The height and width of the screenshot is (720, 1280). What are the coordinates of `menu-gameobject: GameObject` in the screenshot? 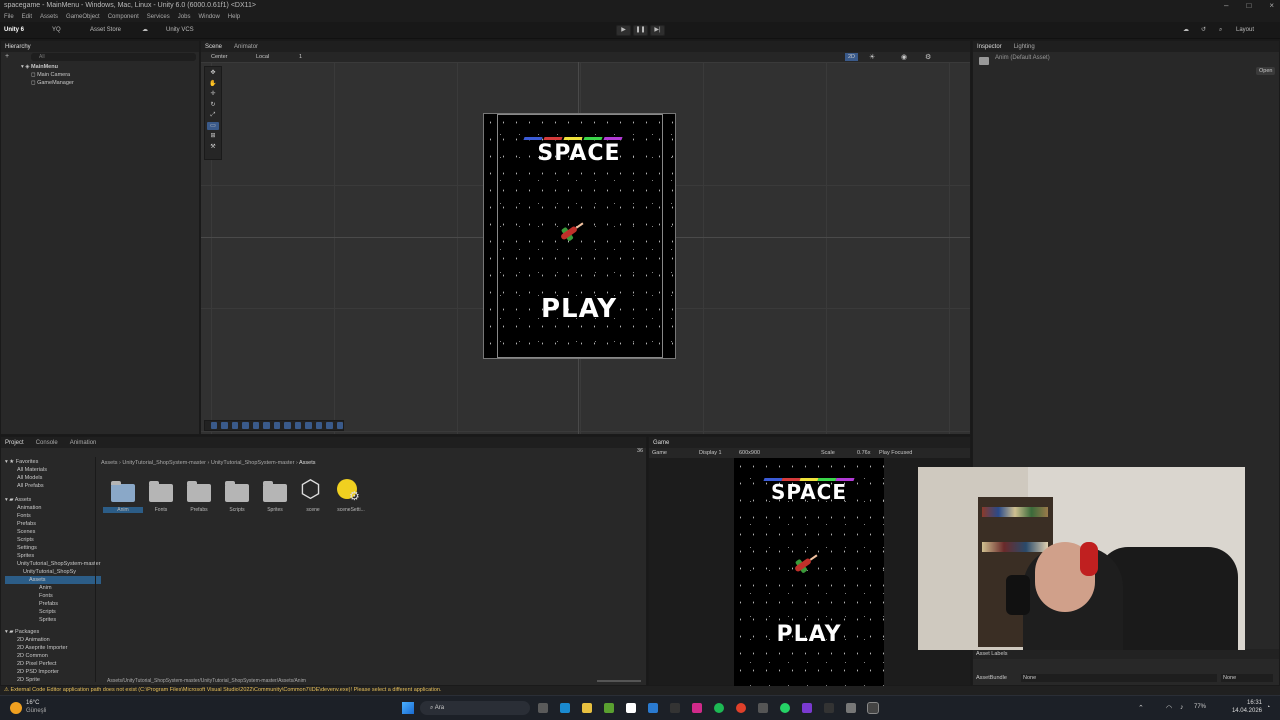 It's located at (83, 17).